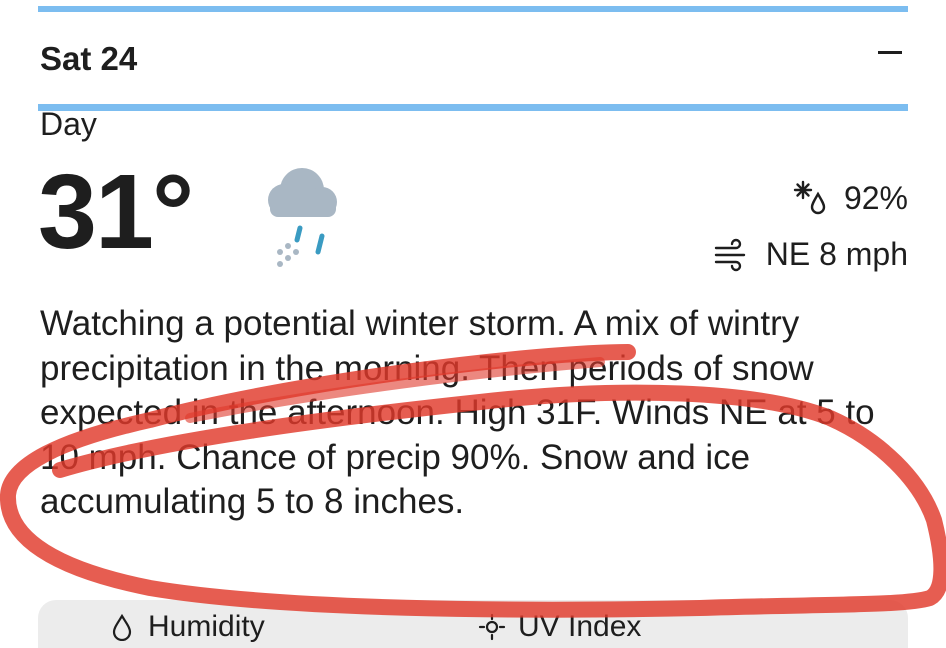  What do you see at coordinates (302, 192) in the screenshot?
I see `cloud-shape` at bounding box center [302, 192].